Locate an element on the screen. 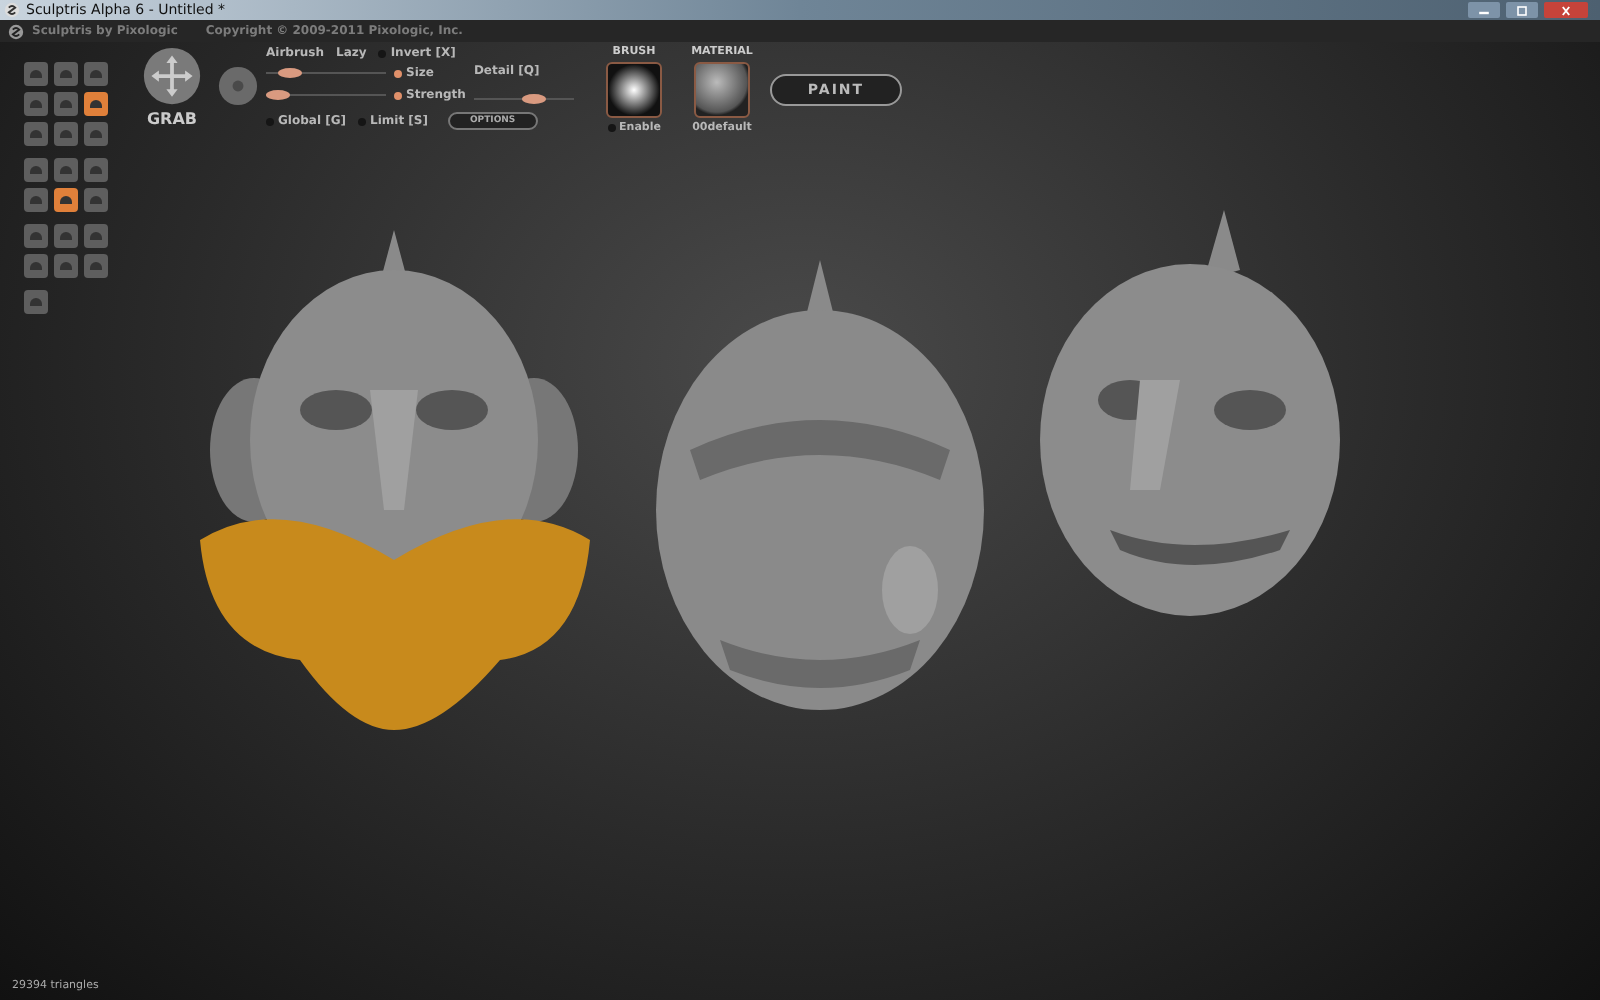  close-icon is located at coordinates (1566, 10).